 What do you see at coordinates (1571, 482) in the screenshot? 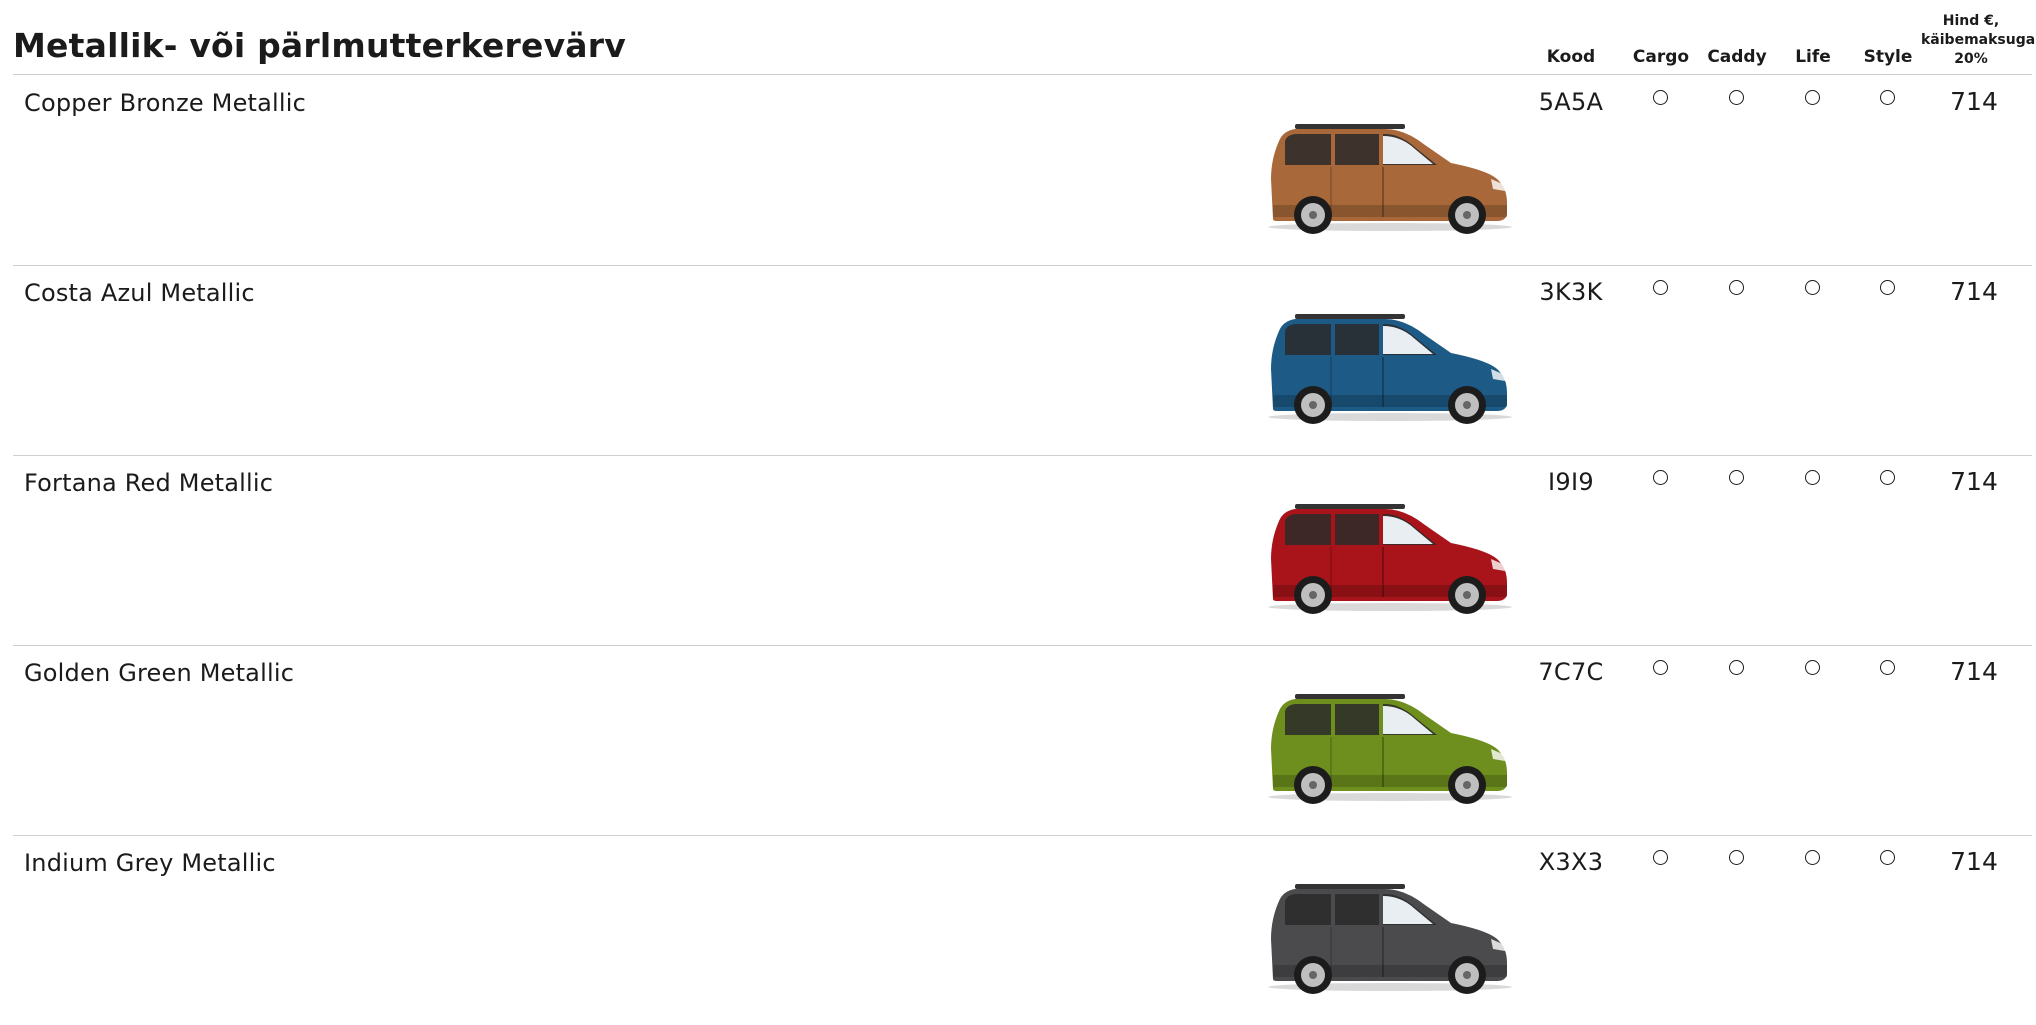
I see `color-code: I9I9` at bounding box center [1571, 482].